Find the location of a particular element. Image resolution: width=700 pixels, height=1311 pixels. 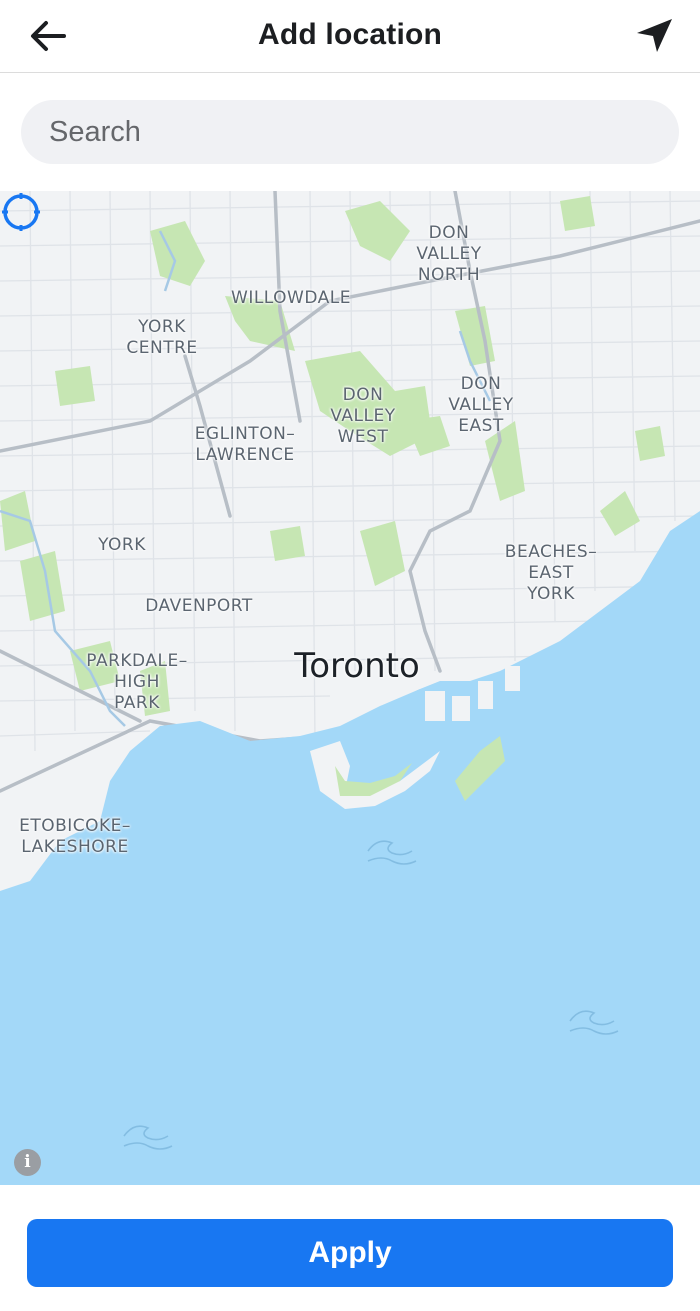

current-location-button is located at coordinates (653, 36).